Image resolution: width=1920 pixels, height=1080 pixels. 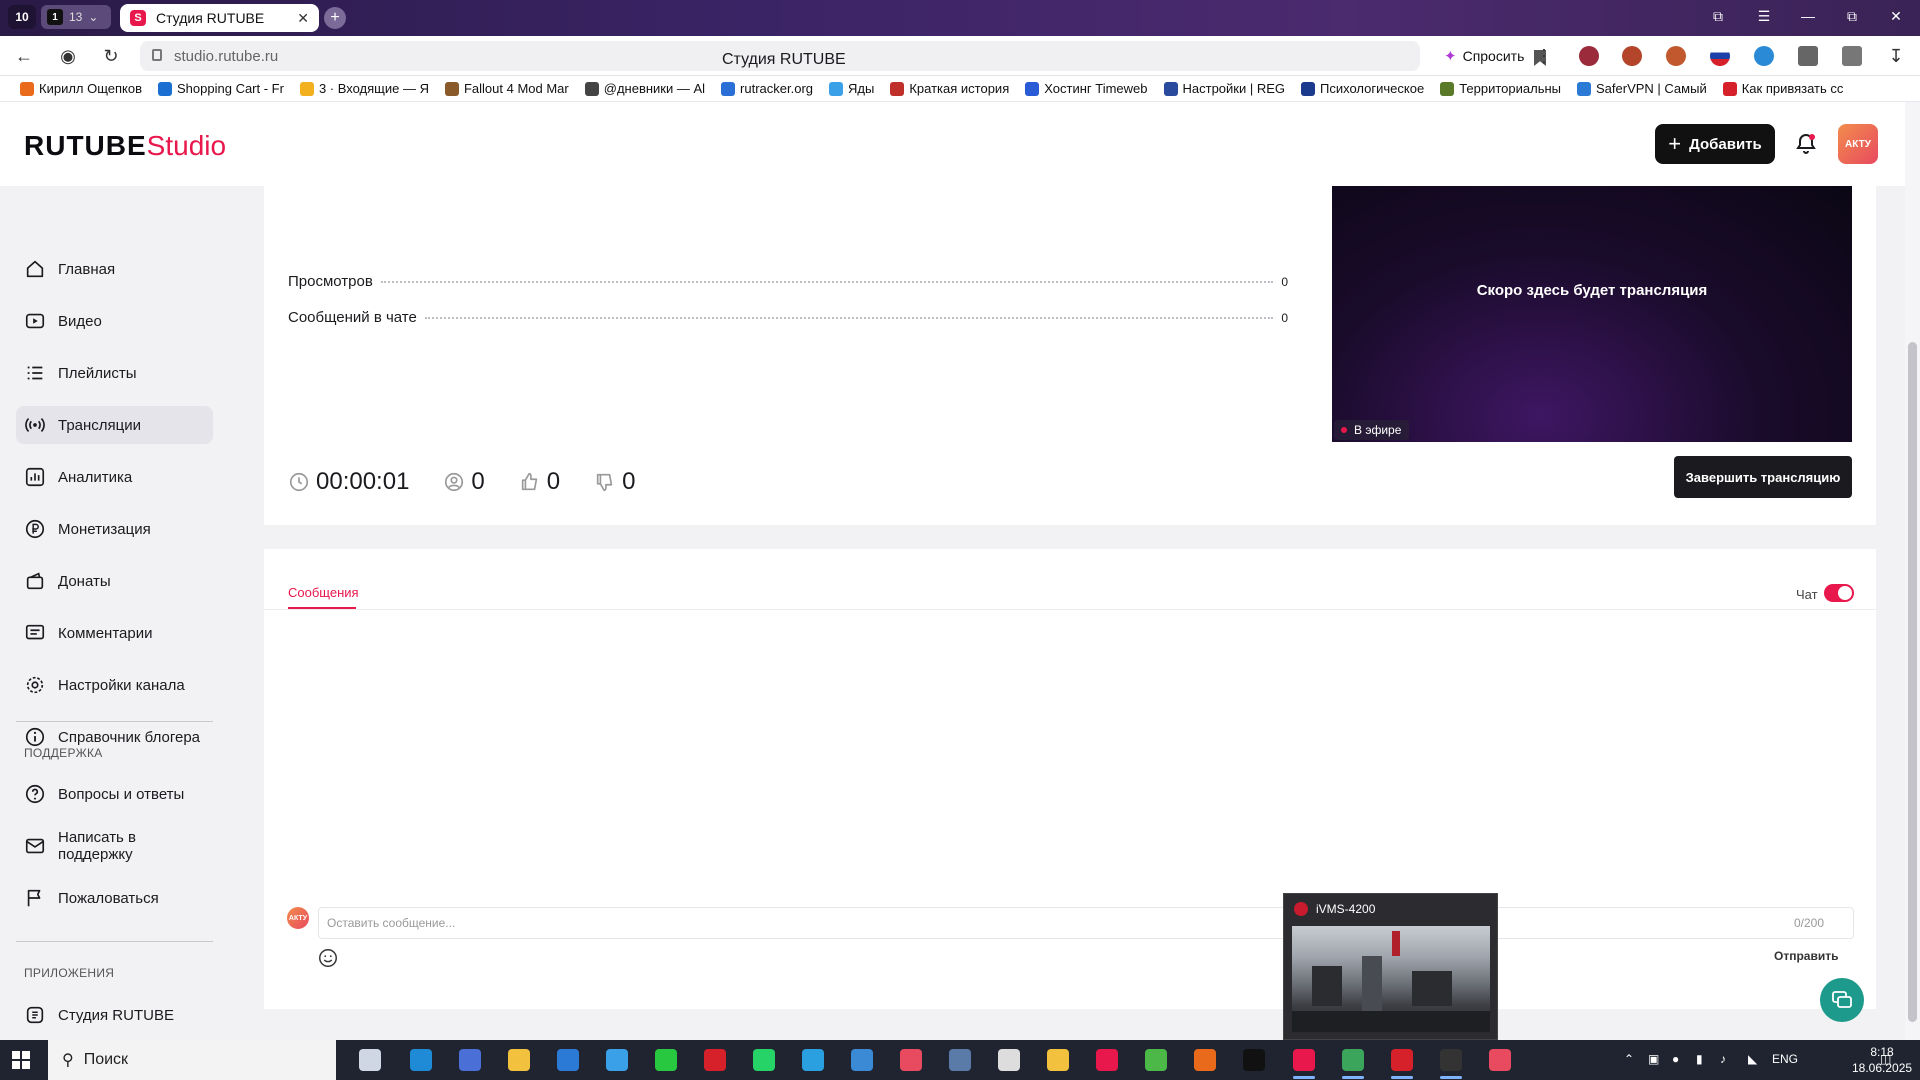 What do you see at coordinates (1675, 1059) in the screenshot?
I see `tray-mic-icon: ●` at bounding box center [1675, 1059].